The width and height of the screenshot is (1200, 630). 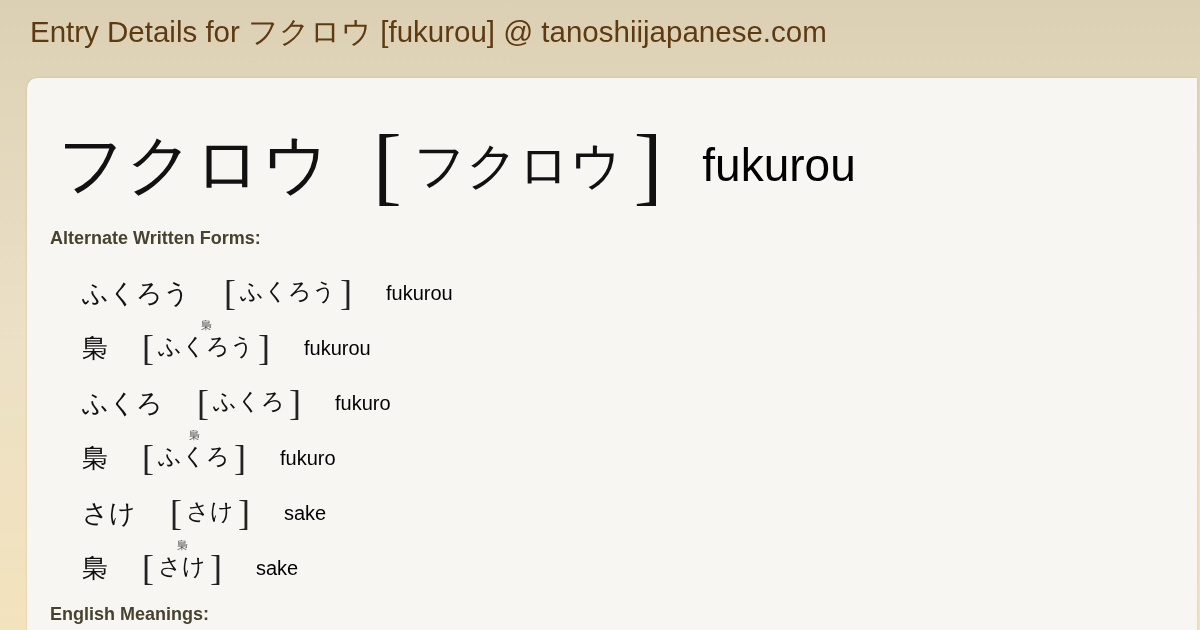 What do you see at coordinates (194, 165) in the screenshot?
I see `entry-word: フクロウ` at bounding box center [194, 165].